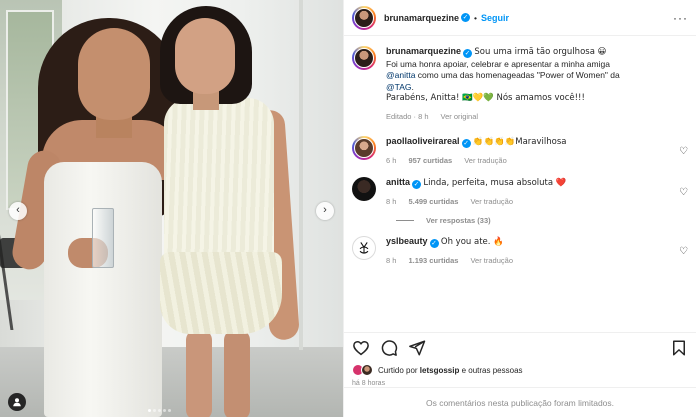  Describe the element at coordinates (398, 87) in the screenshot. I see `mention-link: @TAG` at that location.